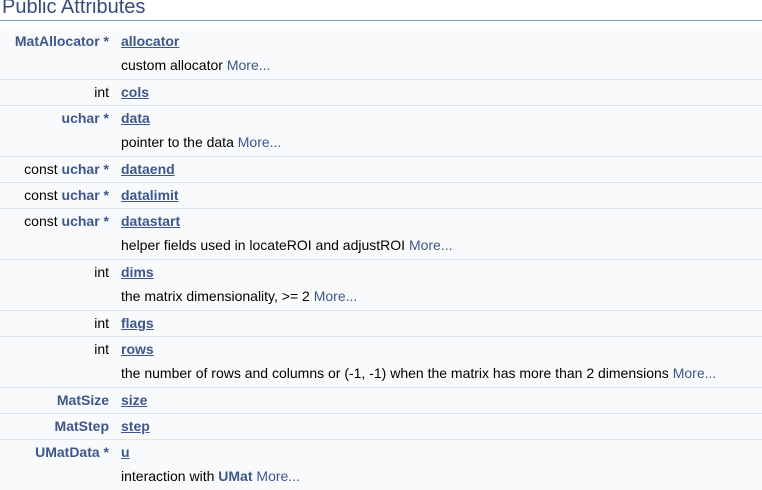  I want to click on member-row-dataend: const uchar * dataend, so click(381, 169).